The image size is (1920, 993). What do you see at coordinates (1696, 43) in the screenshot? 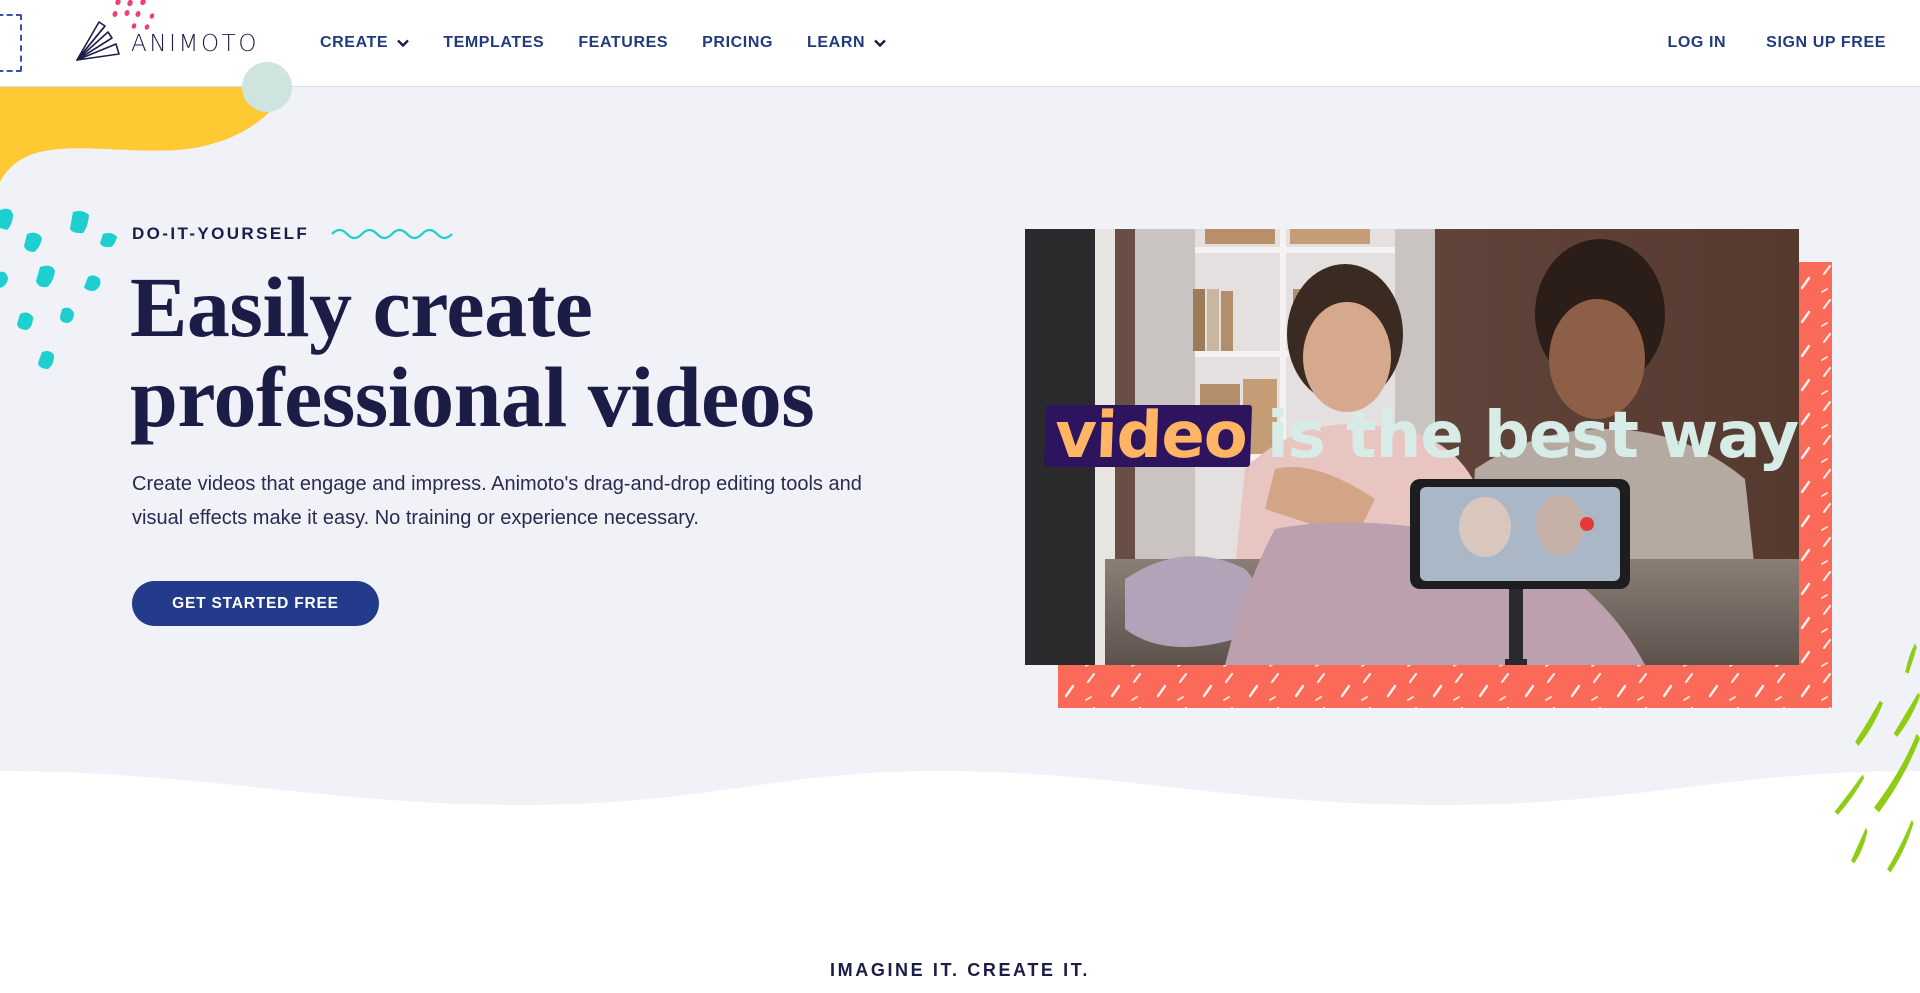
I see `login-link: LOG IN` at bounding box center [1696, 43].